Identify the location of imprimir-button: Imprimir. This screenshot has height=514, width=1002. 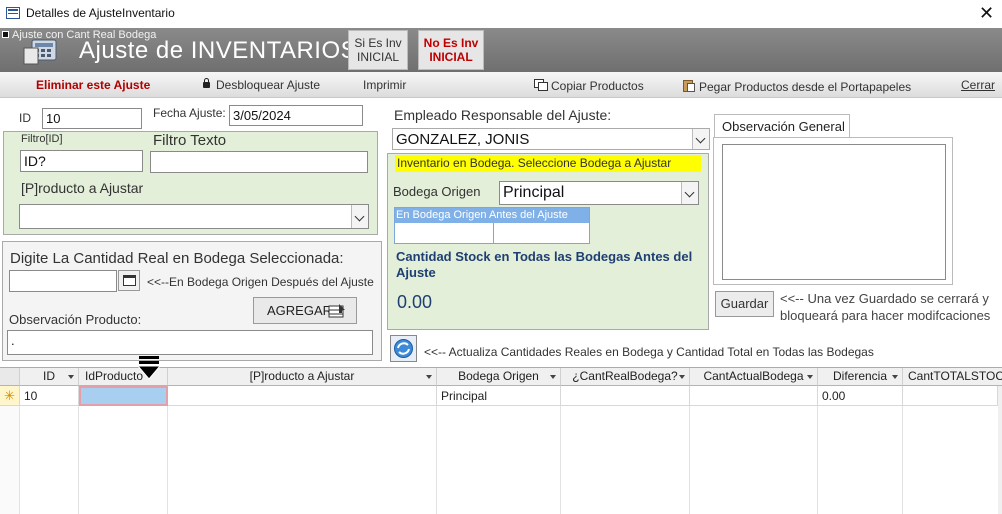
(384, 85).